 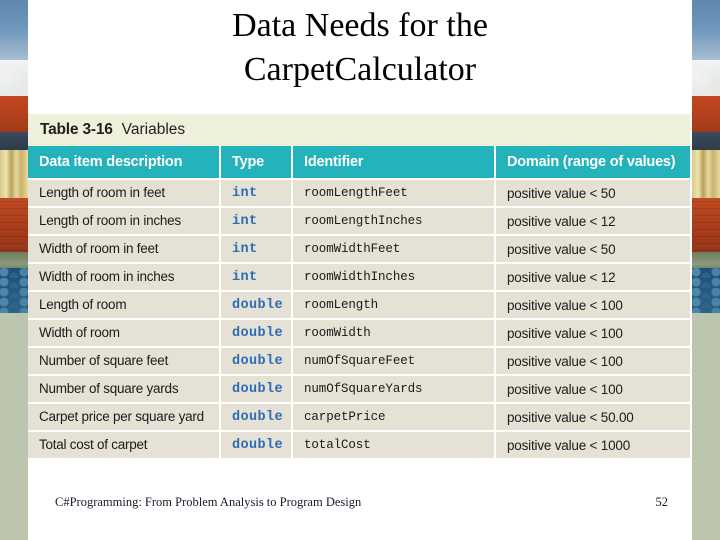 I want to click on cell-identifier: roomLengthInches, so click(x=394, y=220).